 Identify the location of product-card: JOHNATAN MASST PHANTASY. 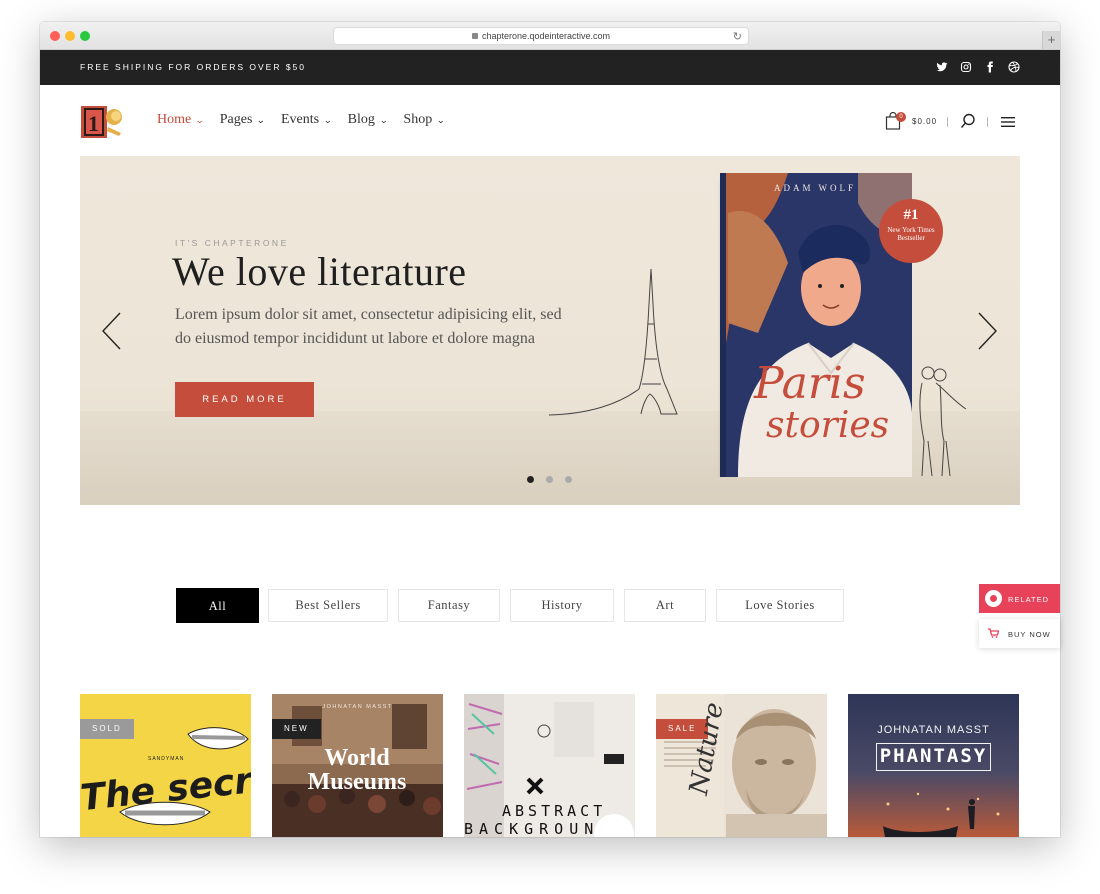
(933, 765).